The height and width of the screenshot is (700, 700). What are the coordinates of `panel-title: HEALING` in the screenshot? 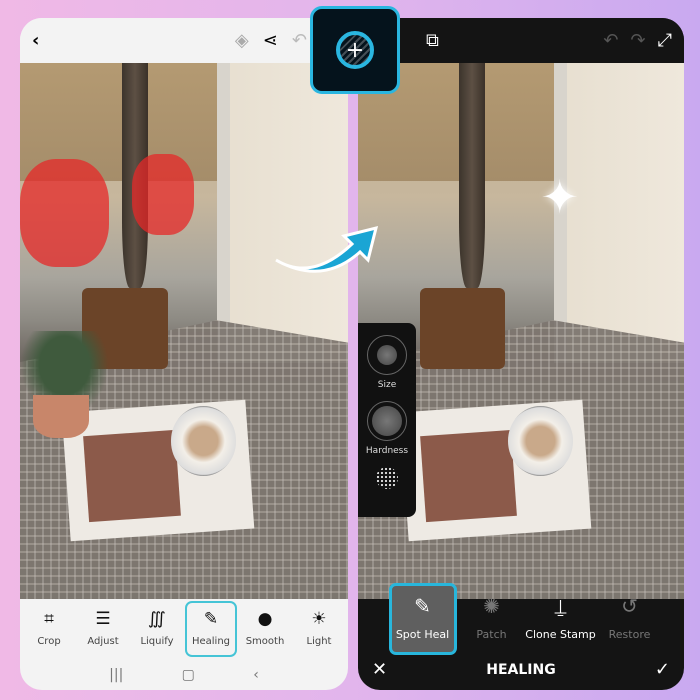 It's located at (521, 670).